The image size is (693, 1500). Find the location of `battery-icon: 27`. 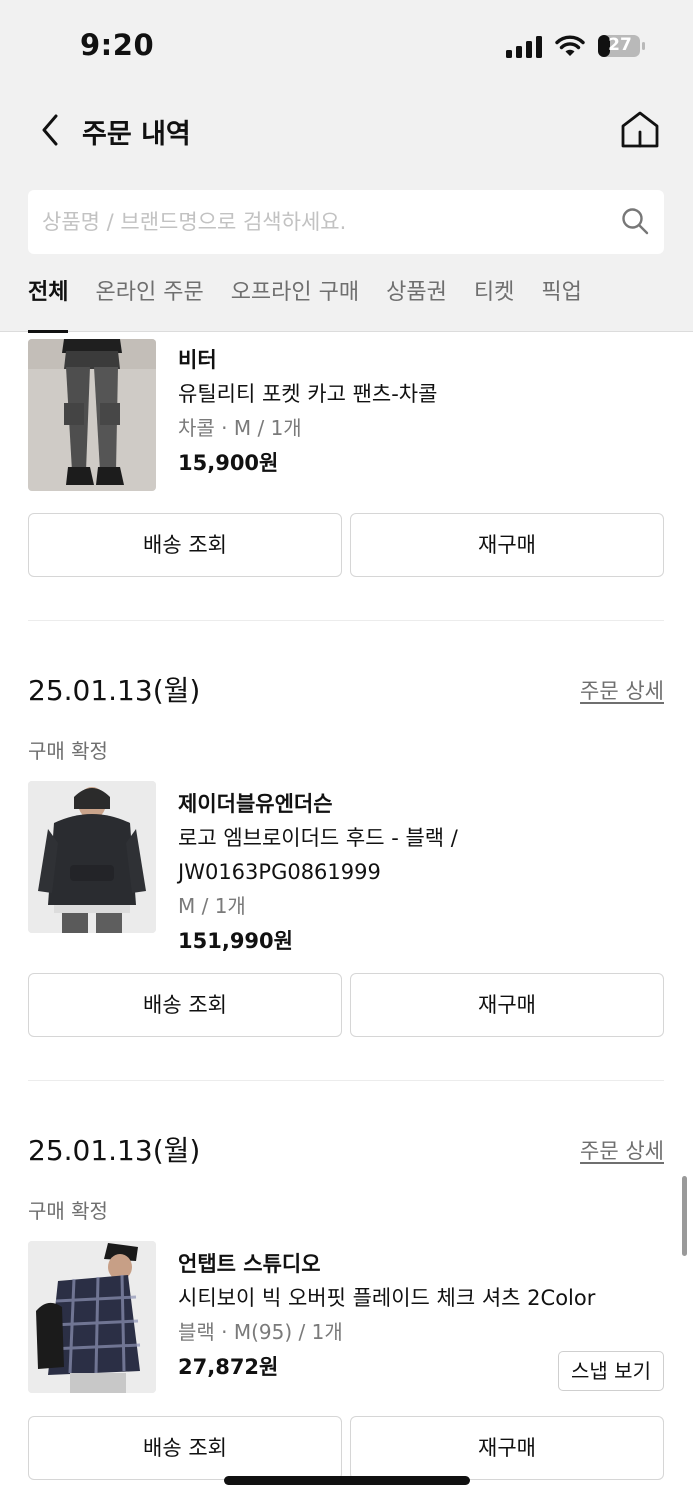

battery-icon: 27 is located at coordinates (622, 46).